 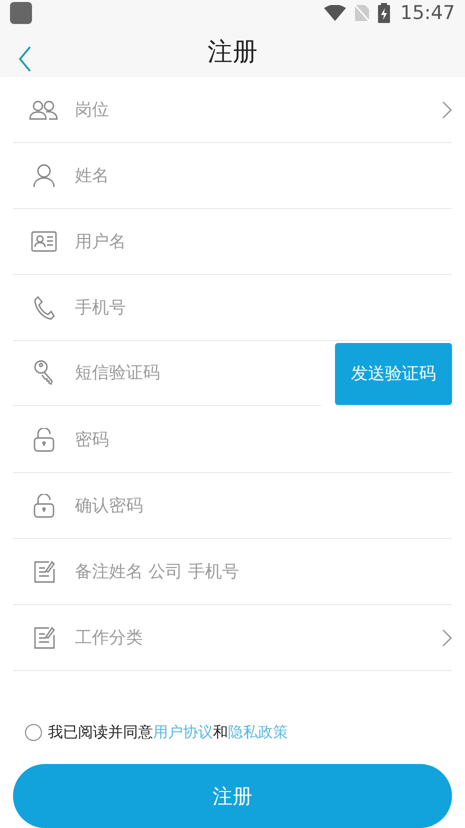 What do you see at coordinates (44, 308) in the screenshot?
I see `phone-icon` at bounding box center [44, 308].